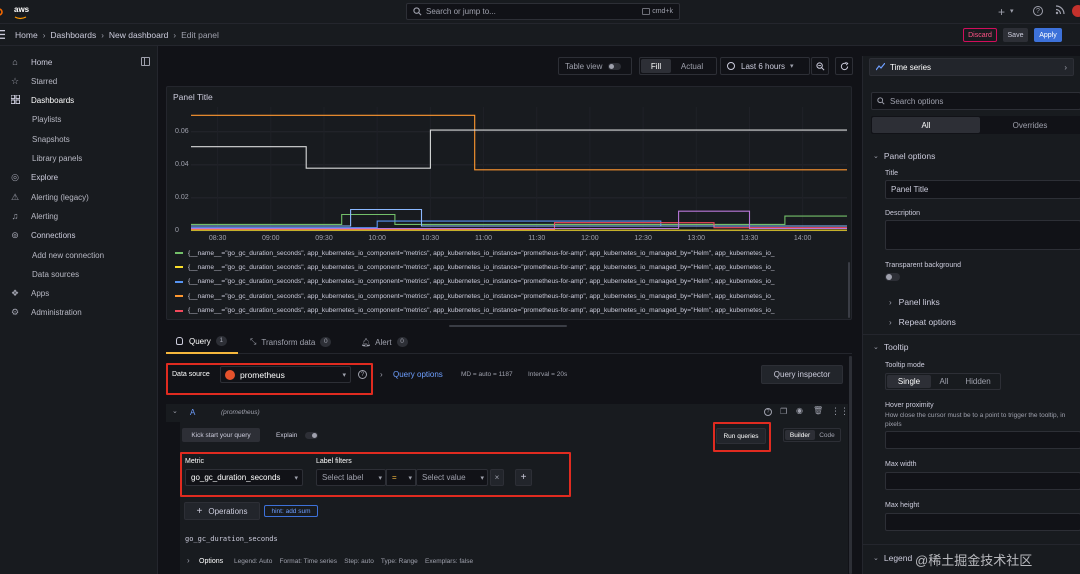 The height and width of the screenshot is (574, 1080). What do you see at coordinates (904, 156) in the screenshot?
I see `panel-options-header: ⌄ Panel options` at bounding box center [904, 156].